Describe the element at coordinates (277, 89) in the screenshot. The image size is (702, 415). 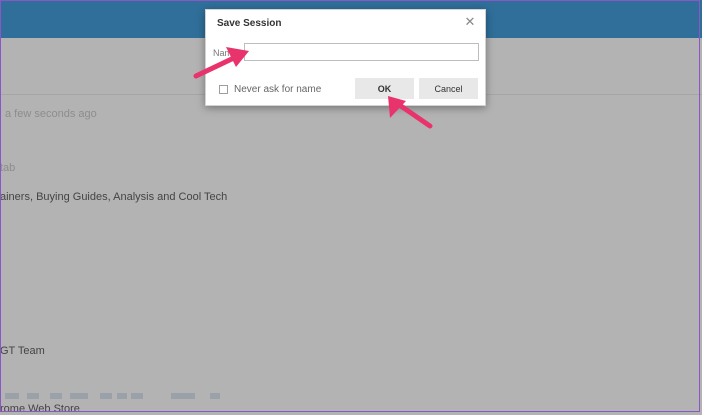
I see `never-ask-label: Never ask for name` at that location.